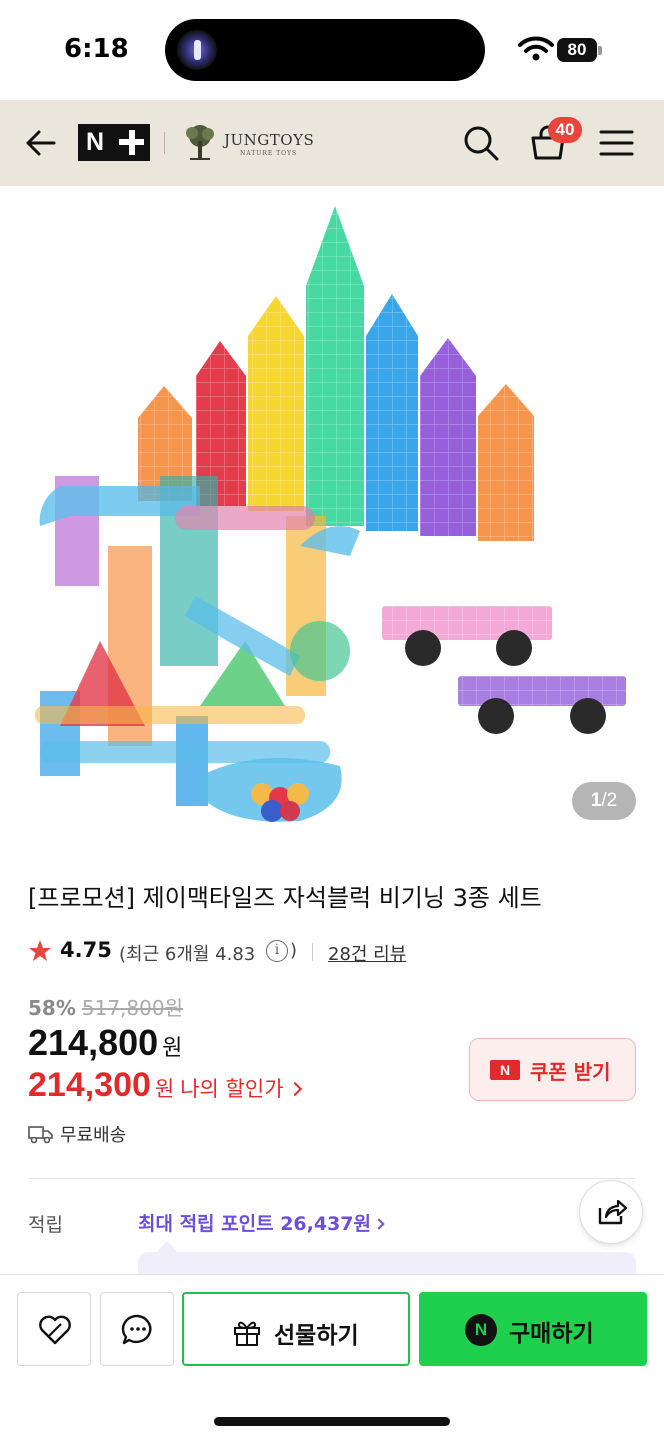 The width and height of the screenshot is (664, 1440). Describe the element at coordinates (93, 1042) in the screenshot. I see `sale-price: 214,800` at that location.